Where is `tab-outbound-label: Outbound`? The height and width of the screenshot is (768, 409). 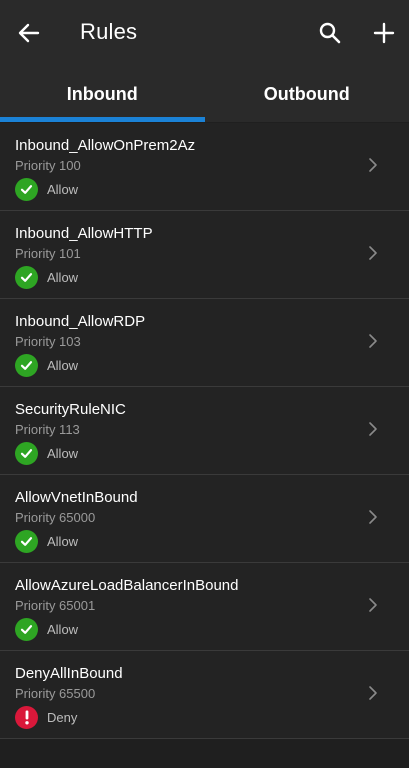
tab-outbound-label: Outbound is located at coordinates (306, 93).